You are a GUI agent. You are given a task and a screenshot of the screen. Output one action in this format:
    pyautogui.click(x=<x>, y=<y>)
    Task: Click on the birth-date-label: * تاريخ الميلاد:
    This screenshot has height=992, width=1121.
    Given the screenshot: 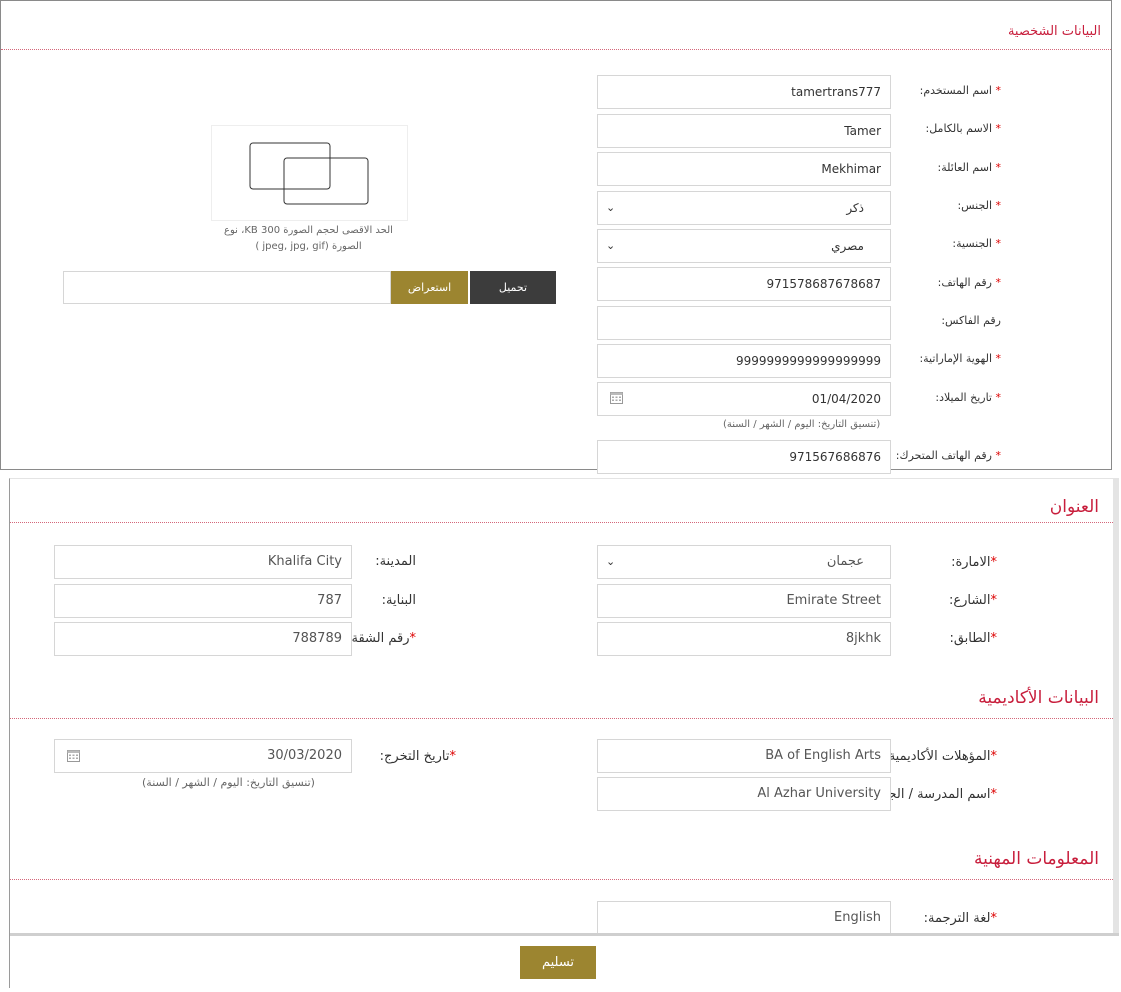 What is the action you would take?
    pyautogui.click(x=968, y=397)
    